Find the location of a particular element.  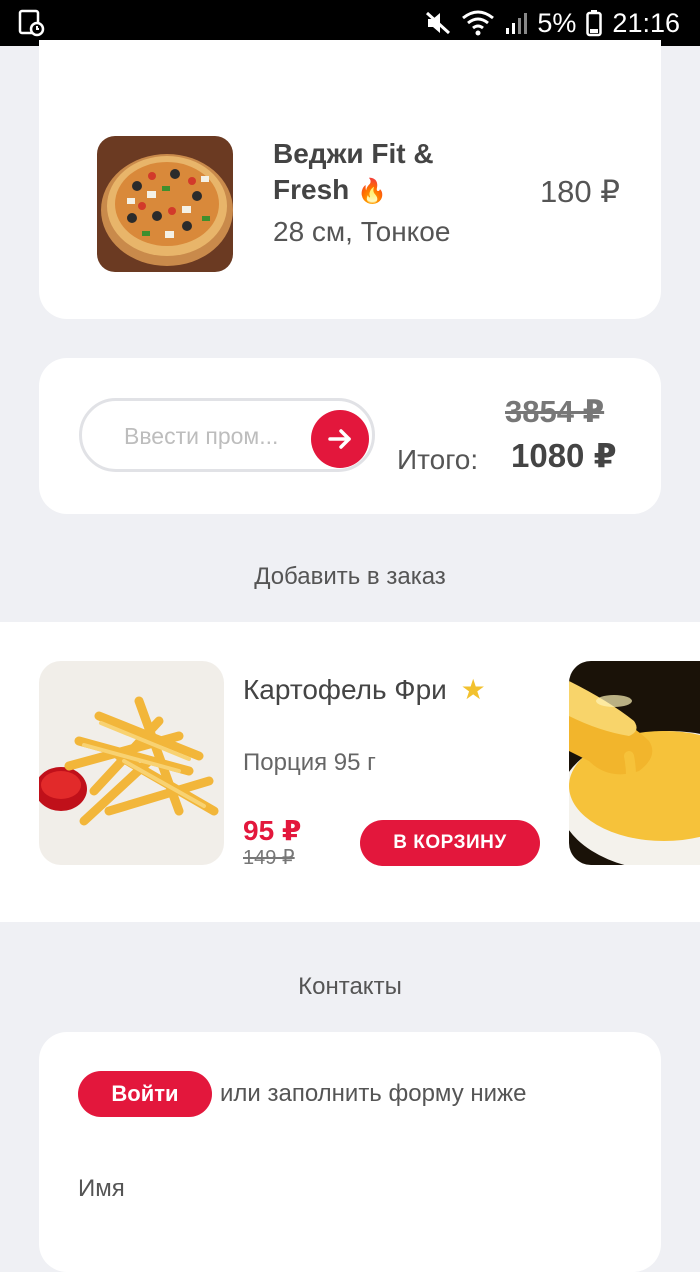

add-to-cart-button: В КОРЗИНУ is located at coordinates (450, 843).